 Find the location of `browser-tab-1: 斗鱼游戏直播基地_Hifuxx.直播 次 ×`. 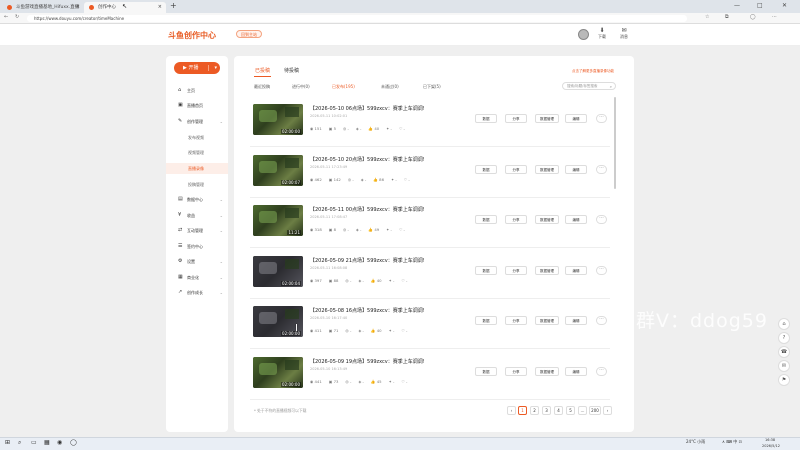

browser-tab-1: 斗鱼游戏直播基地_Hifuxx.直播 次 × is located at coordinates (43, 11).